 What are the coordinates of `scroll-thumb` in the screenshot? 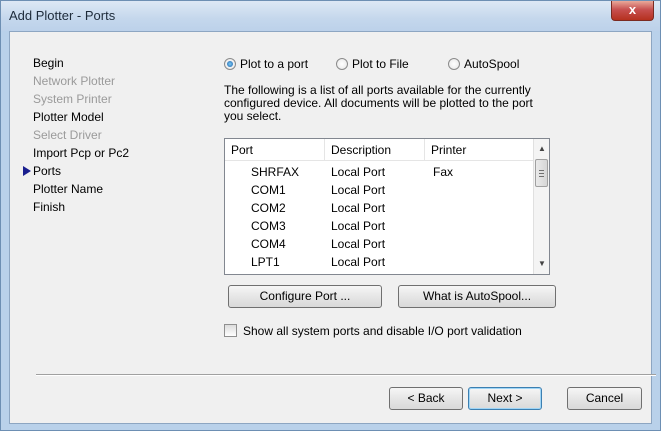 It's located at (541, 173).